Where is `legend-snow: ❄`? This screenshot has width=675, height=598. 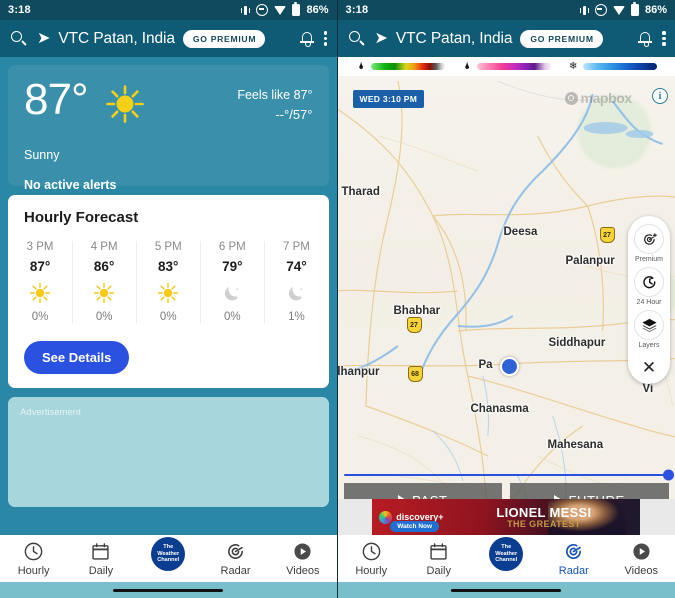
legend-snow: ❄ is located at coordinates (612, 66).